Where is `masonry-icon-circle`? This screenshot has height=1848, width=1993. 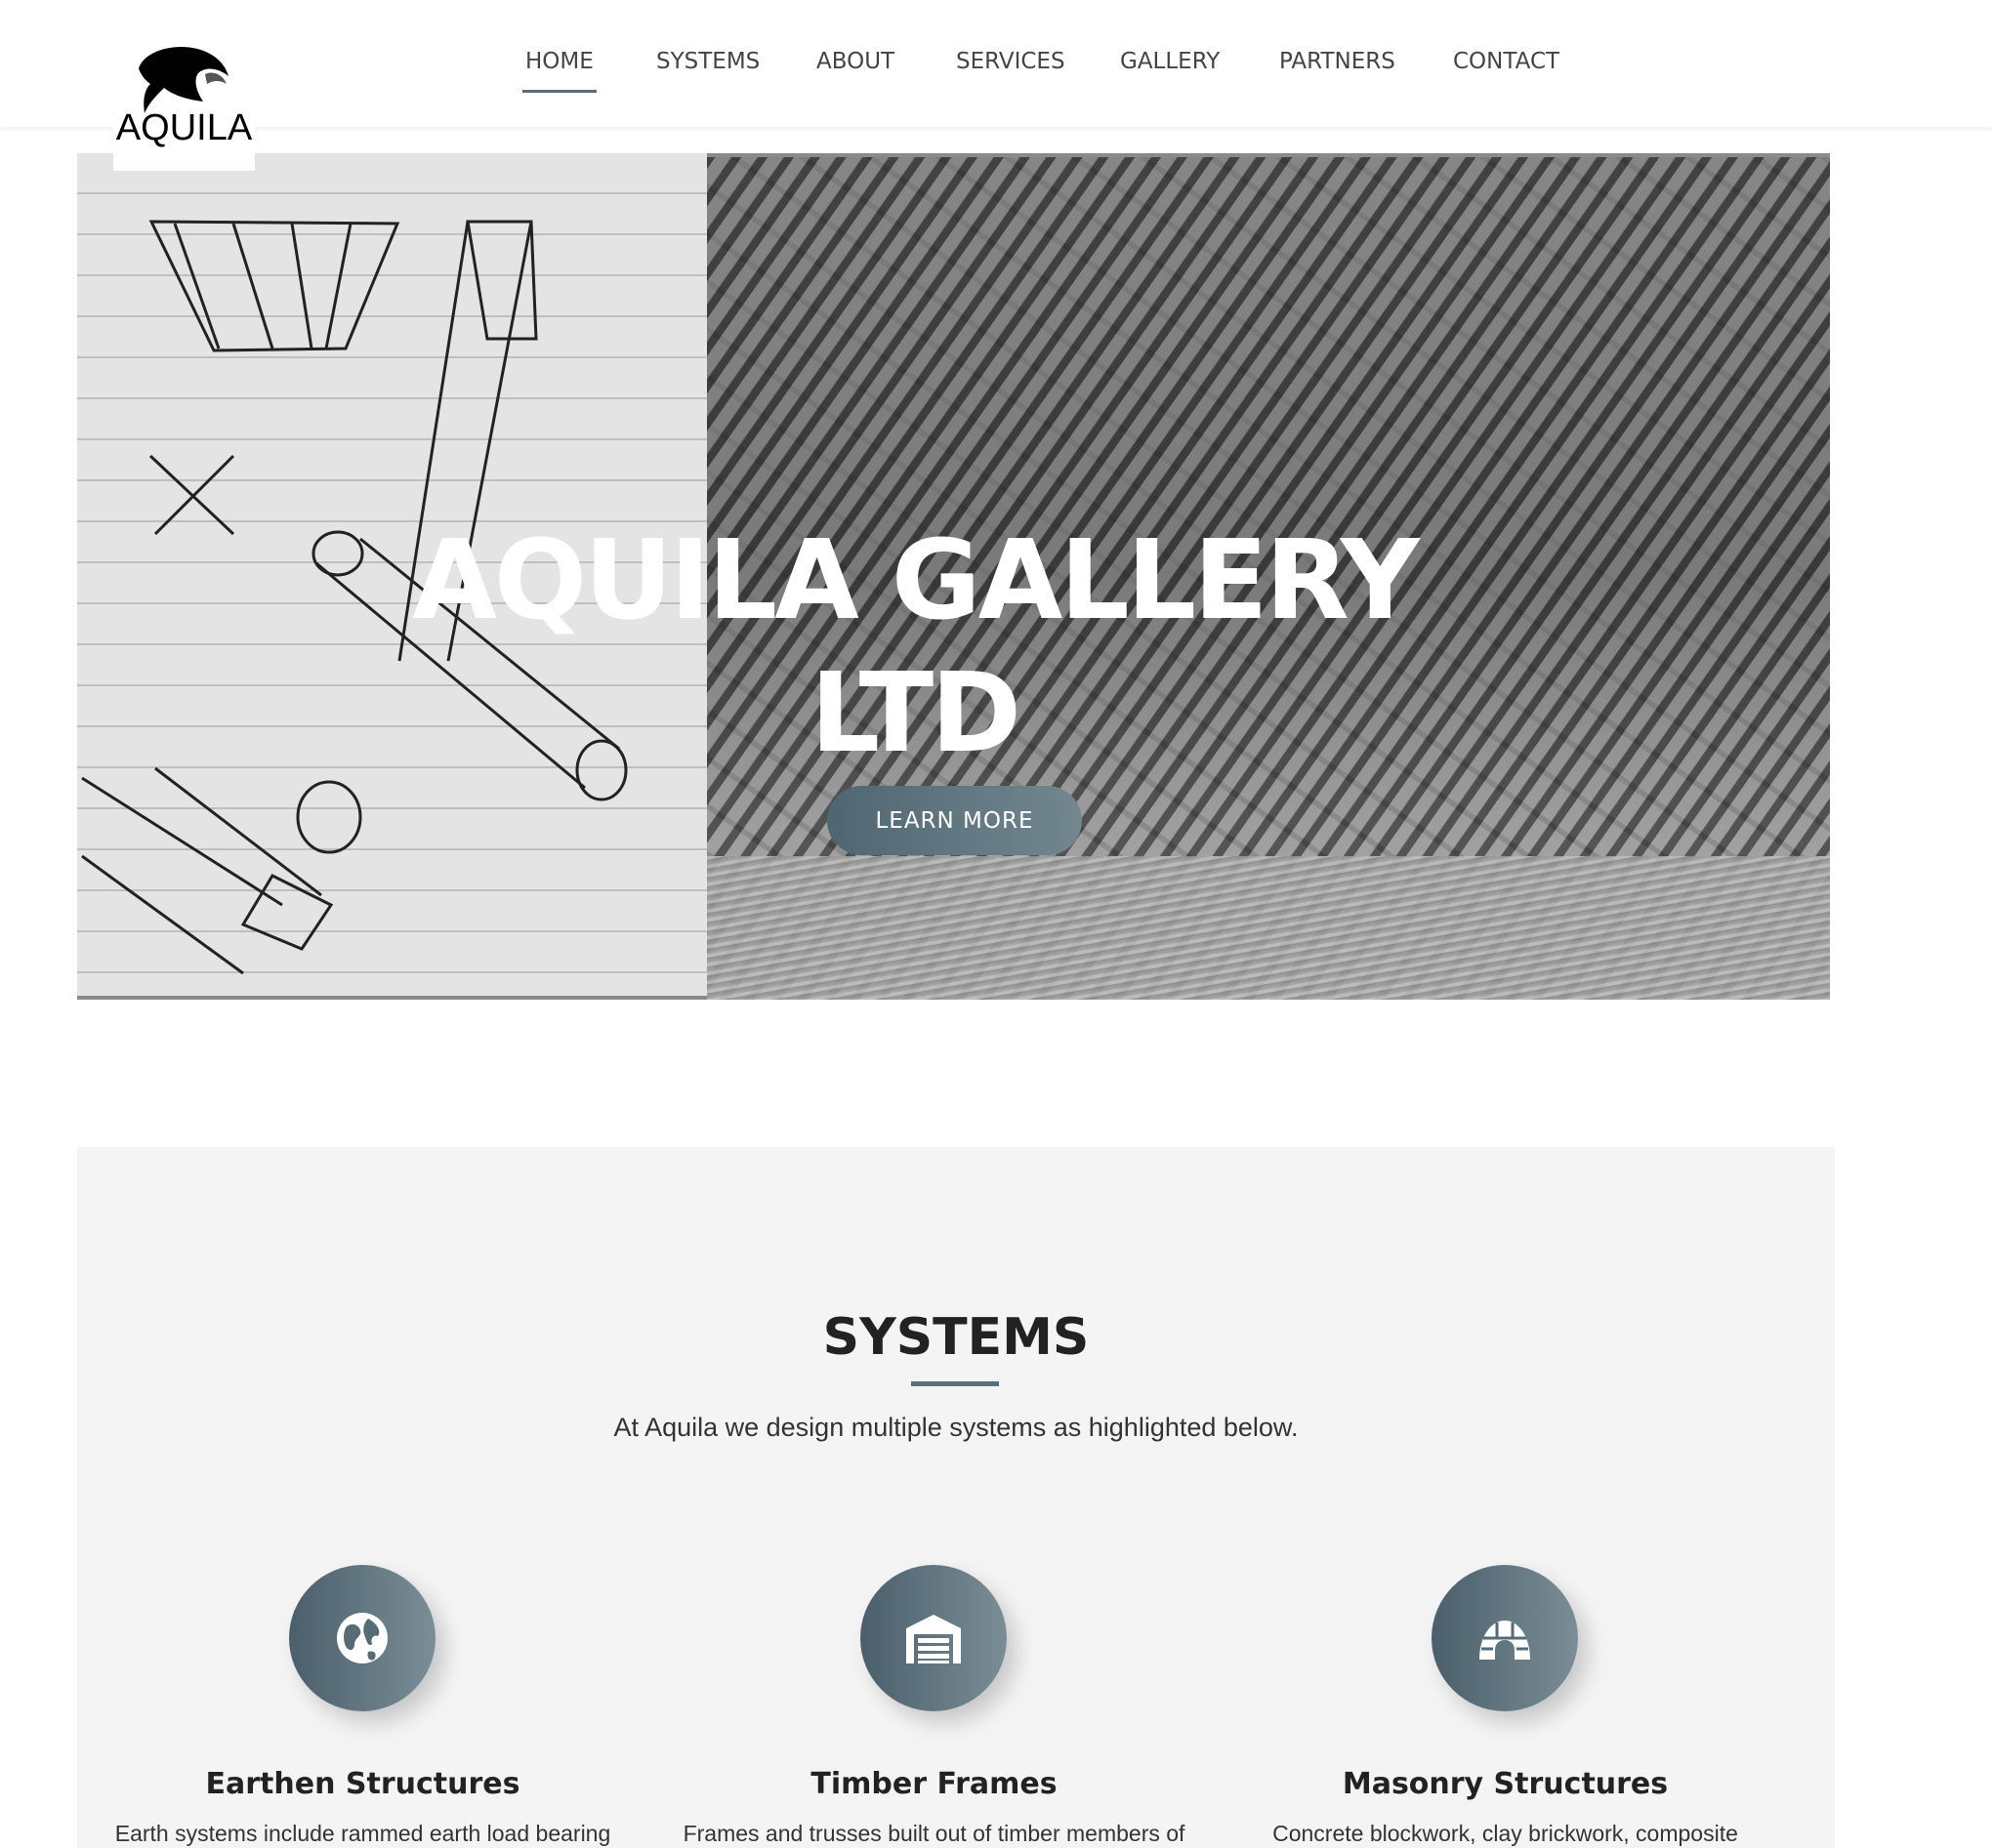
masonry-icon-circle is located at coordinates (1505, 1638).